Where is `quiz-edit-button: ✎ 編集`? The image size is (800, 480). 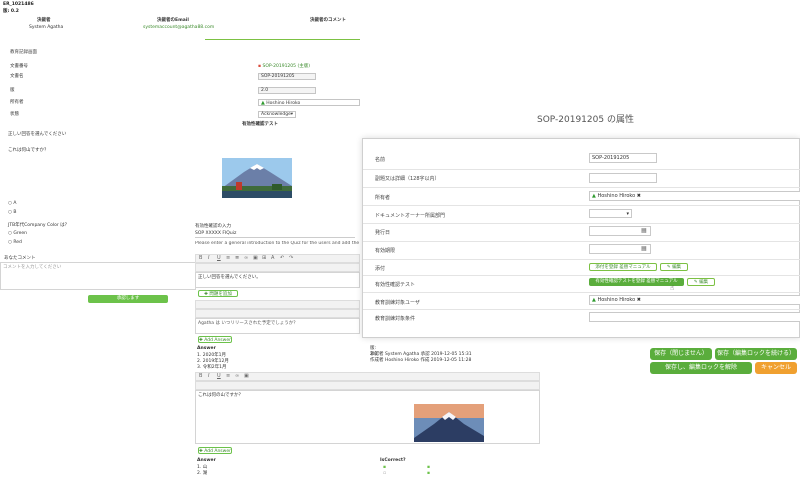 quiz-edit-button: ✎ 編集 is located at coordinates (701, 282).